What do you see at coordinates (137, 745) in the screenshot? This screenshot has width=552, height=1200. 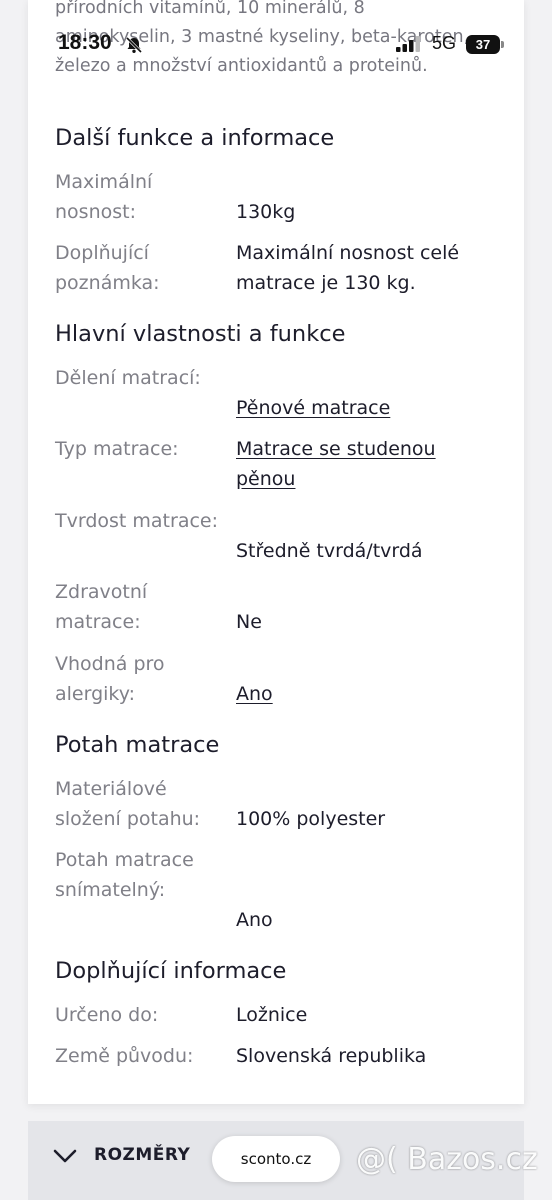 I see `section-title-cover: Potah matrace` at bounding box center [137, 745].